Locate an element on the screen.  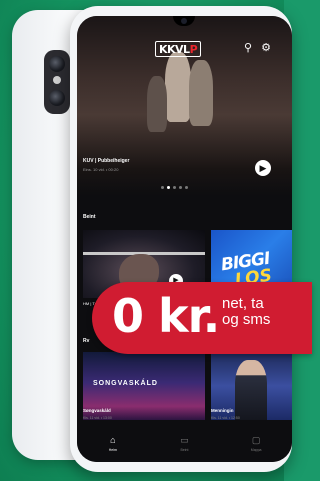
search-icon: ⚲ is located at coordinates (248, 48).